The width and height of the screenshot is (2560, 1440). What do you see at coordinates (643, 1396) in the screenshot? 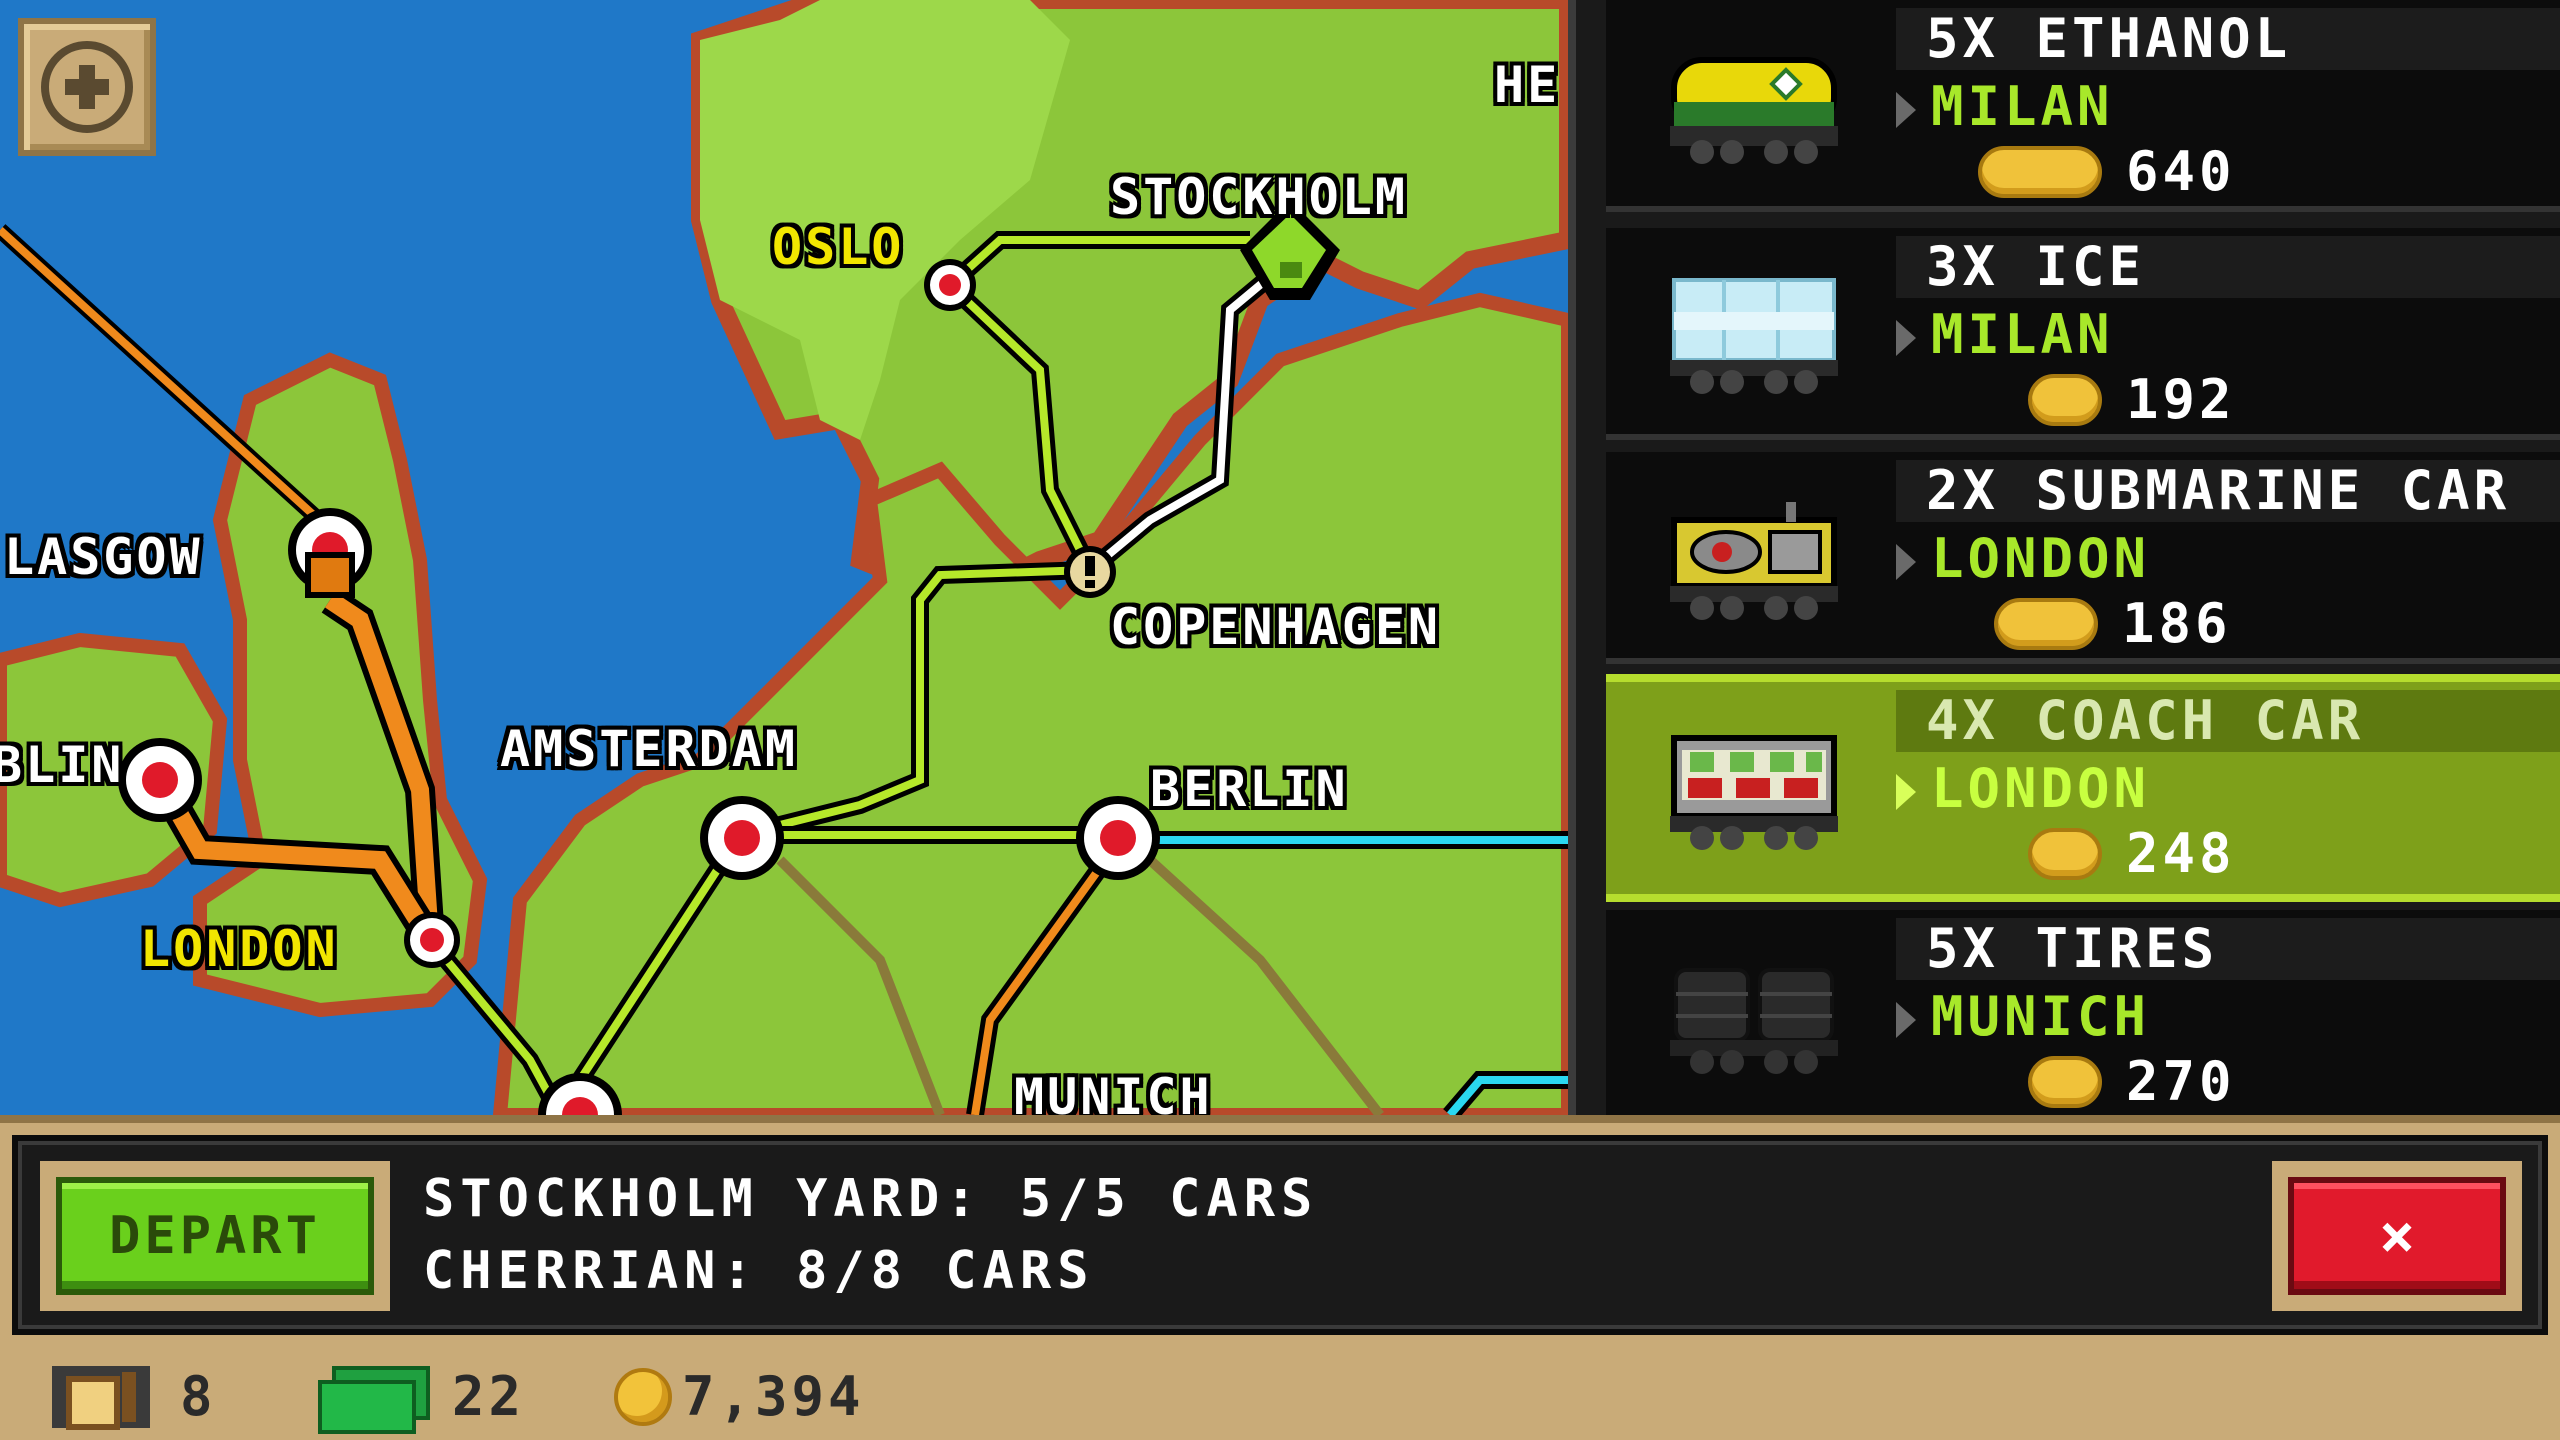
I see `coin-icon` at bounding box center [643, 1396].